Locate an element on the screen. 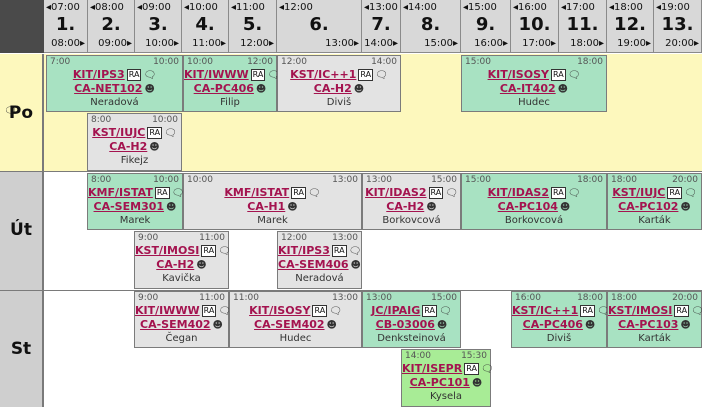 This screenshot has width=702, height=407. room-link: CA-SEM406 is located at coordinates (313, 264).